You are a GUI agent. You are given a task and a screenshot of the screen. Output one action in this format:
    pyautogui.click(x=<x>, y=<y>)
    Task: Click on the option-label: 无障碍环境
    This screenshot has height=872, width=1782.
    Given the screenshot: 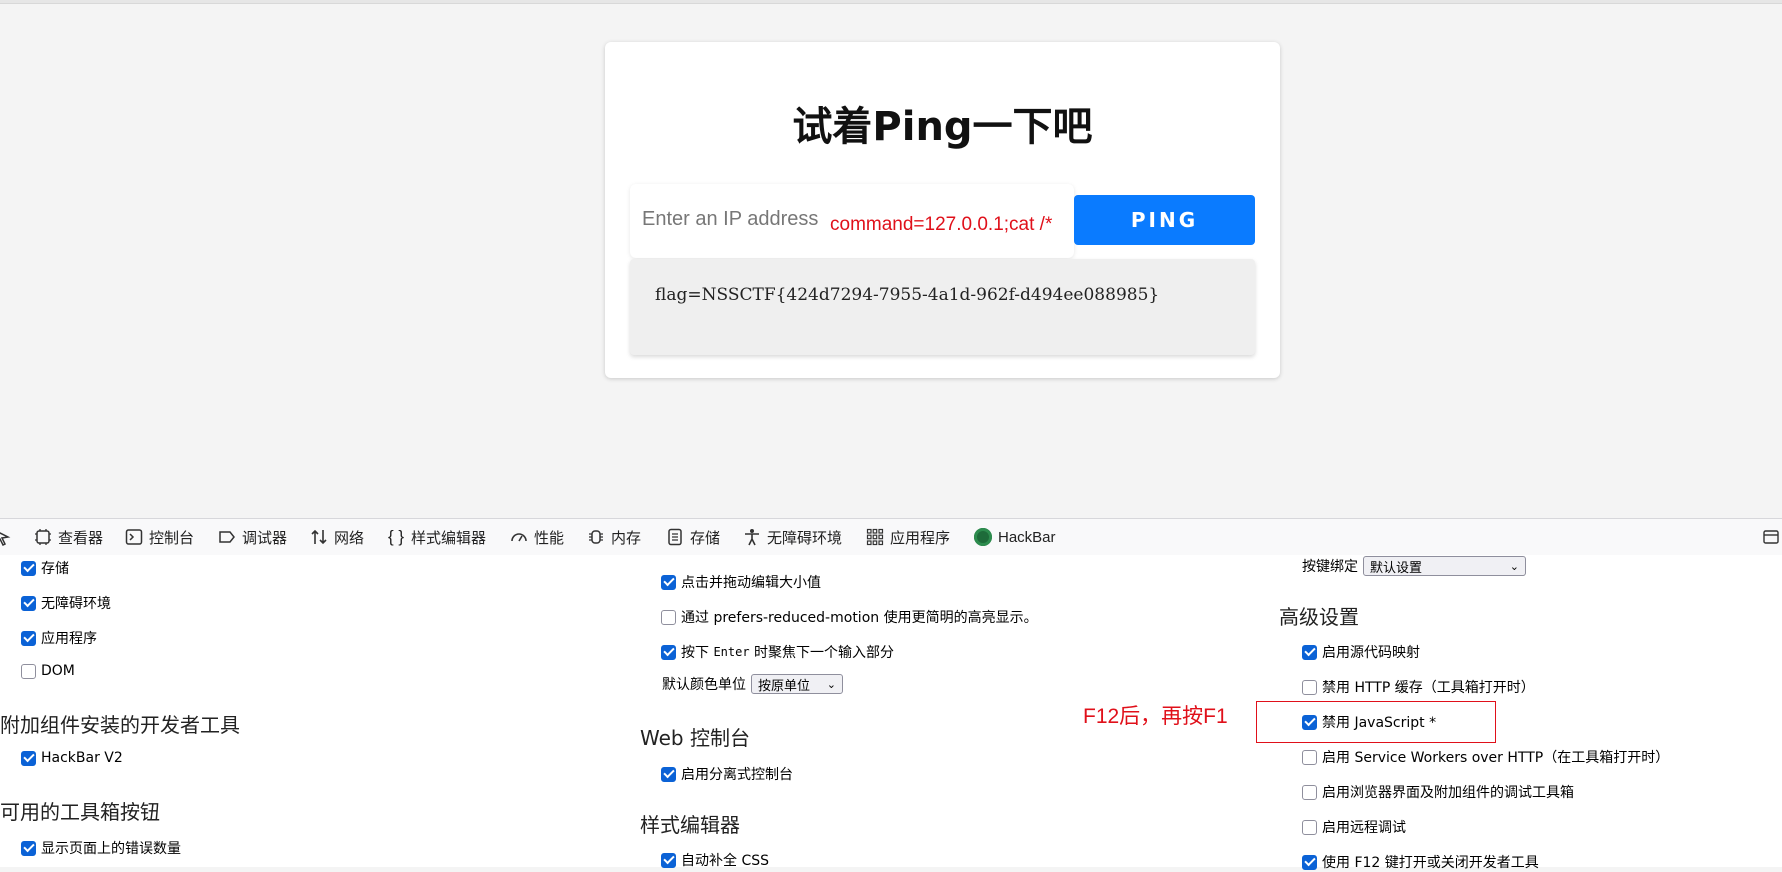 What is the action you would take?
    pyautogui.click(x=76, y=604)
    